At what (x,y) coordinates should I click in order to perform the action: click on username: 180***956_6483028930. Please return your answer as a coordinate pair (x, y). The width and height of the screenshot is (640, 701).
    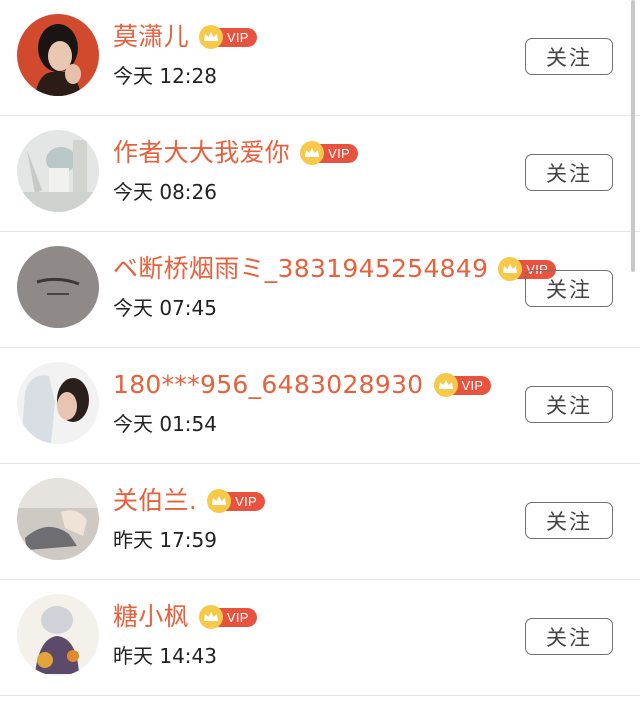
    Looking at the image, I should click on (268, 385).